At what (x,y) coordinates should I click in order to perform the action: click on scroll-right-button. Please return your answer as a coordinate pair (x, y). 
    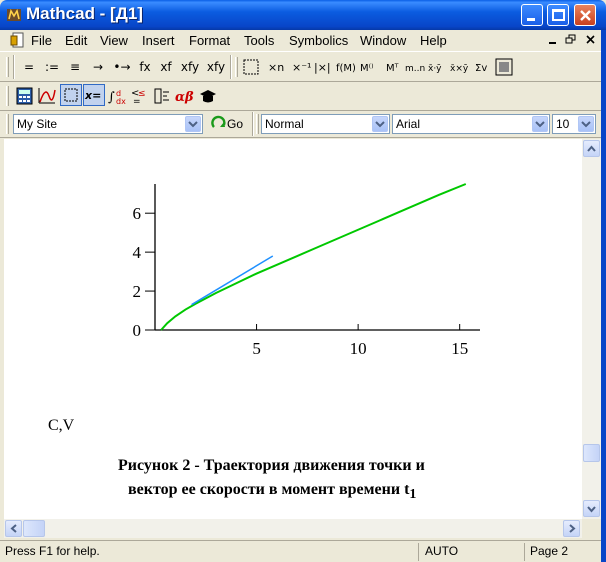
    Looking at the image, I should click on (571, 528).